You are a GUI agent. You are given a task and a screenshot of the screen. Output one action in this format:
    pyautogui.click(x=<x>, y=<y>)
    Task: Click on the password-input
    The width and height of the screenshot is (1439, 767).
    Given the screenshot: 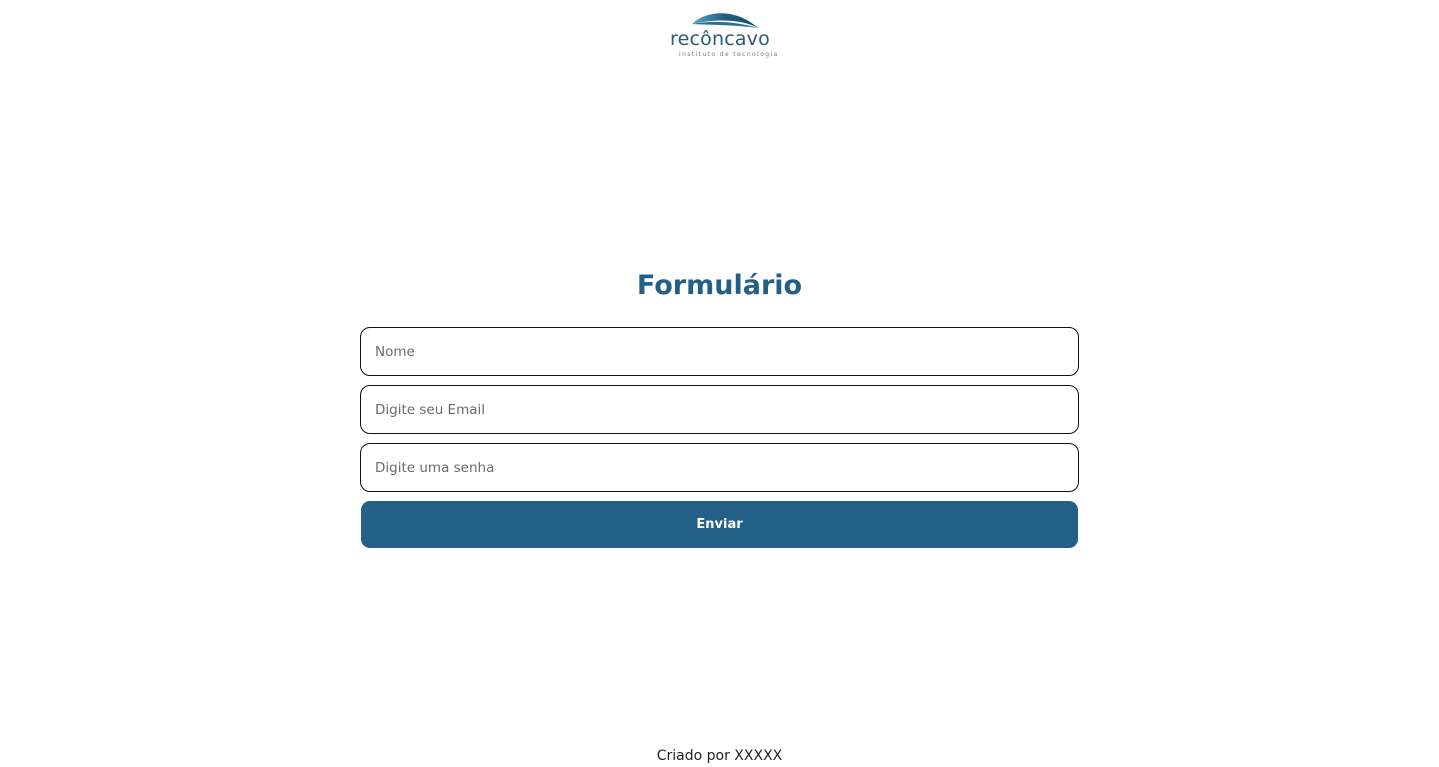 What is the action you would take?
    pyautogui.click(x=719, y=467)
    